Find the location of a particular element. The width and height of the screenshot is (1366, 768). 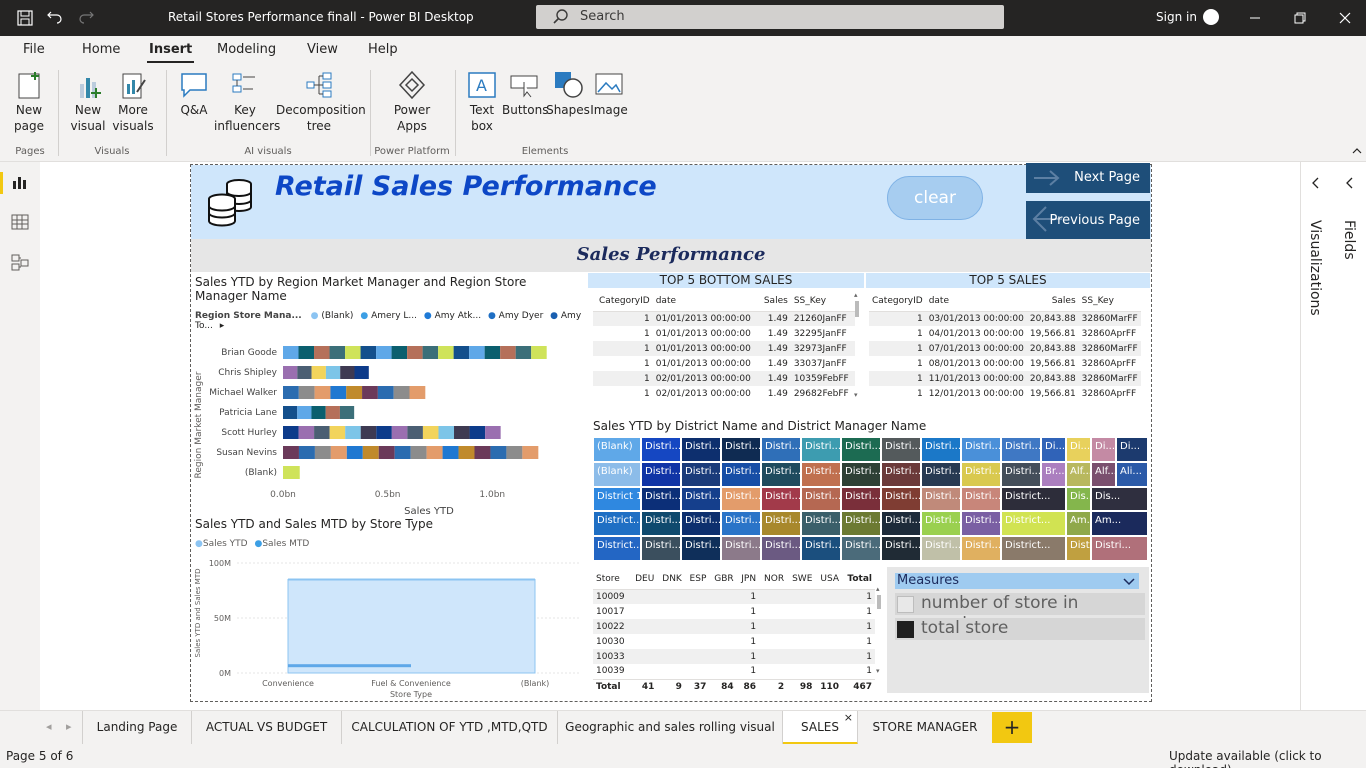

table-row: 10022 1 1 is located at coordinates (734, 626).